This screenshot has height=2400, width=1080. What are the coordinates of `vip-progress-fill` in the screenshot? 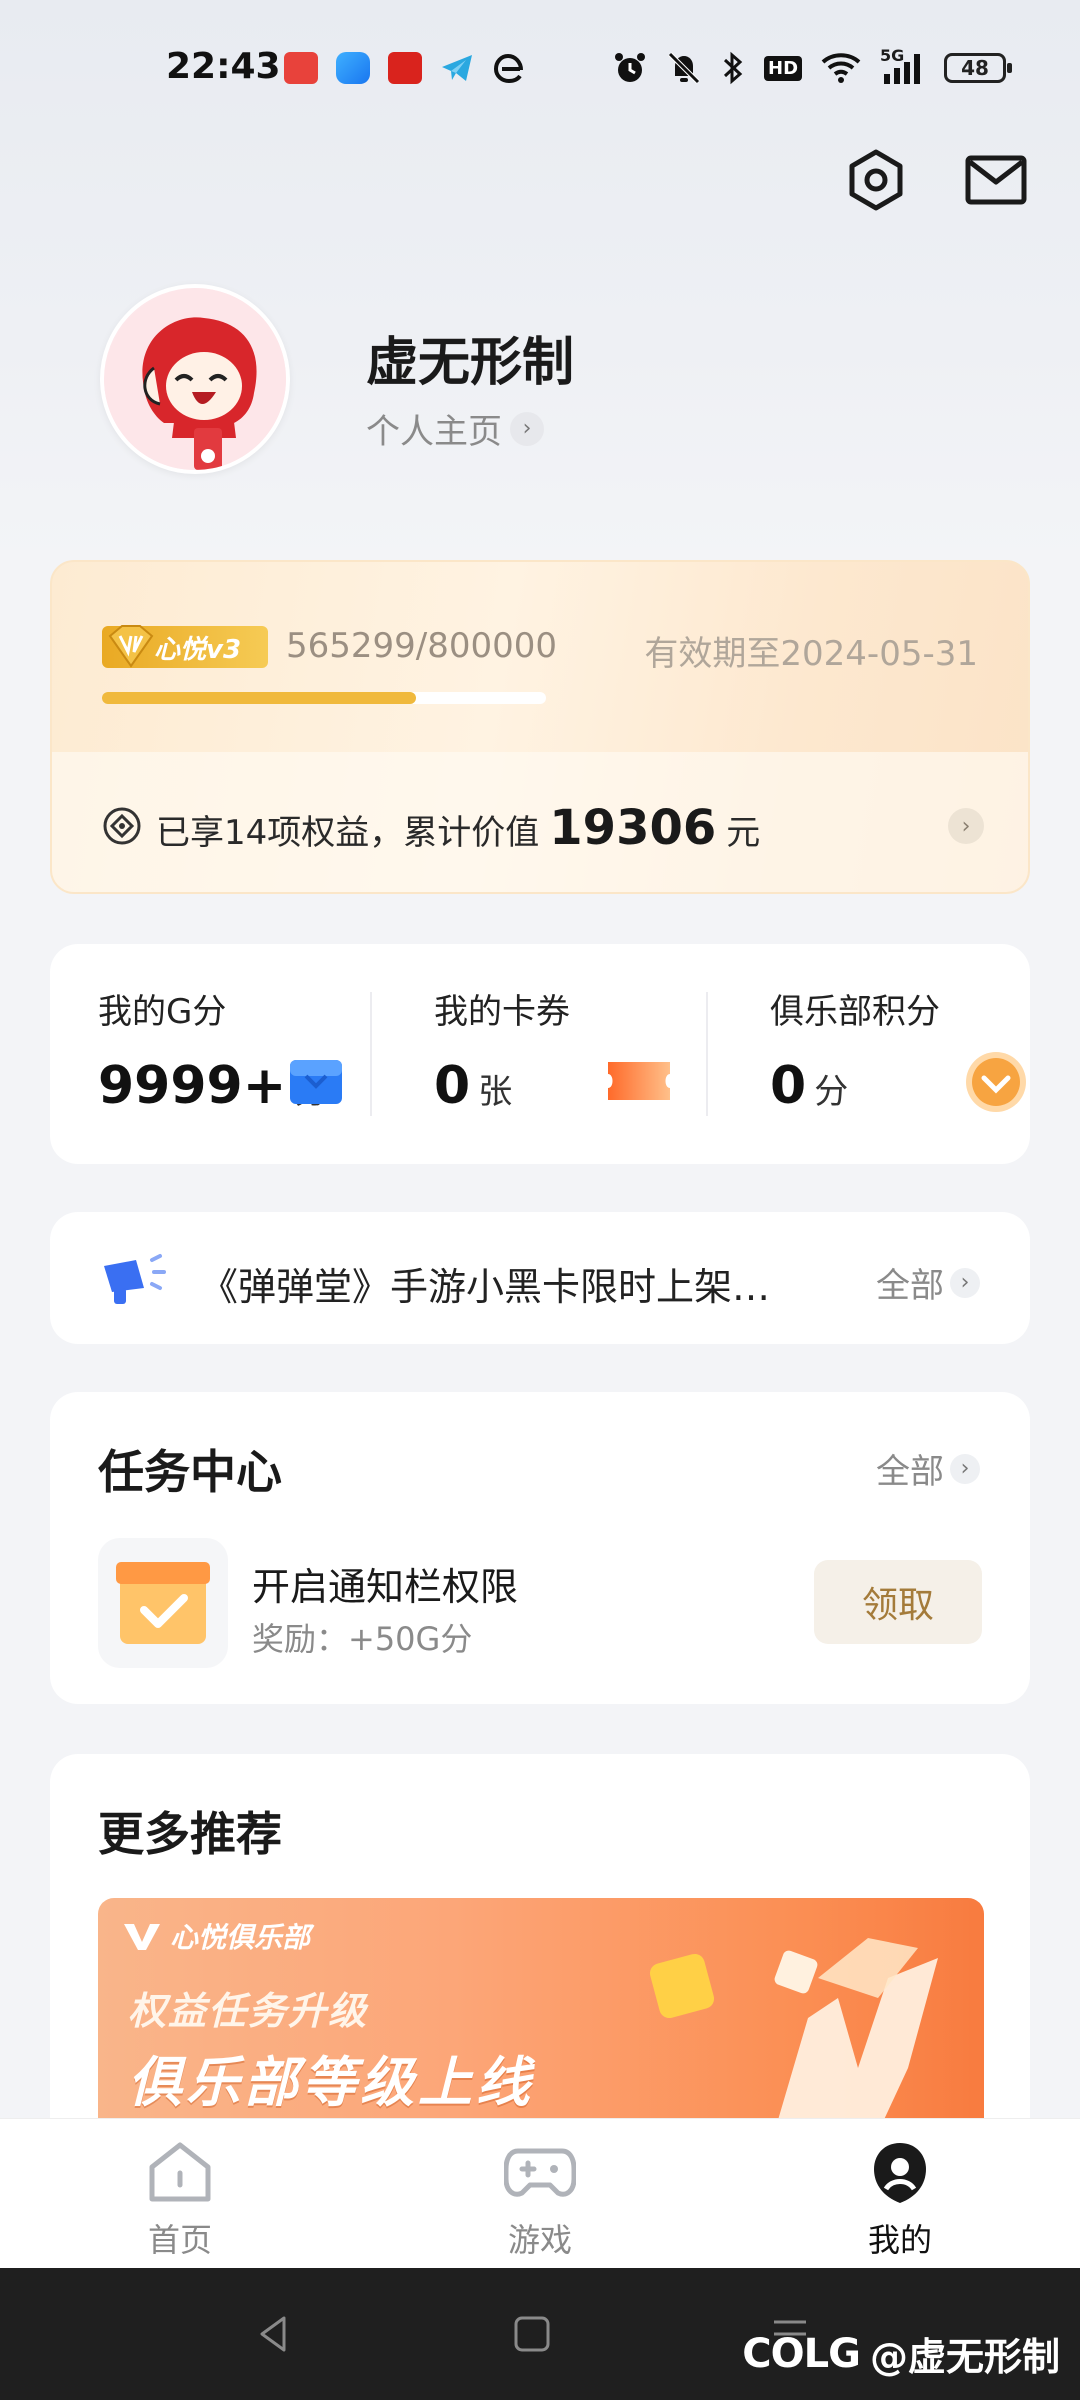 It's located at (259, 698).